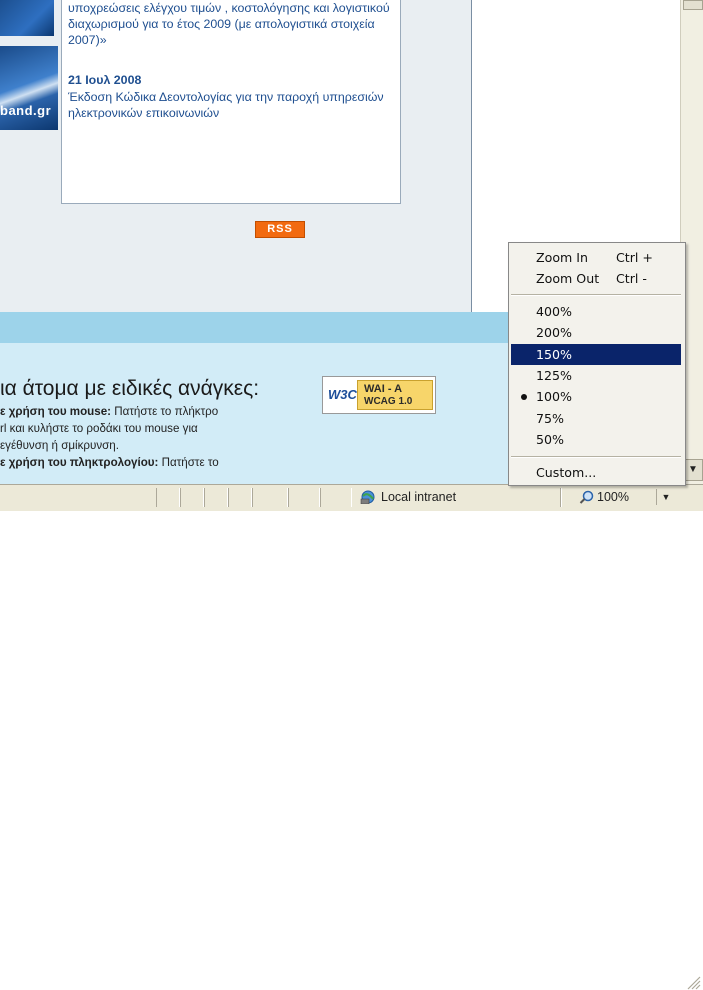 This screenshot has width=703, height=990. I want to click on zoom-dropdown-arrow-icon: ▼, so click(665, 497).